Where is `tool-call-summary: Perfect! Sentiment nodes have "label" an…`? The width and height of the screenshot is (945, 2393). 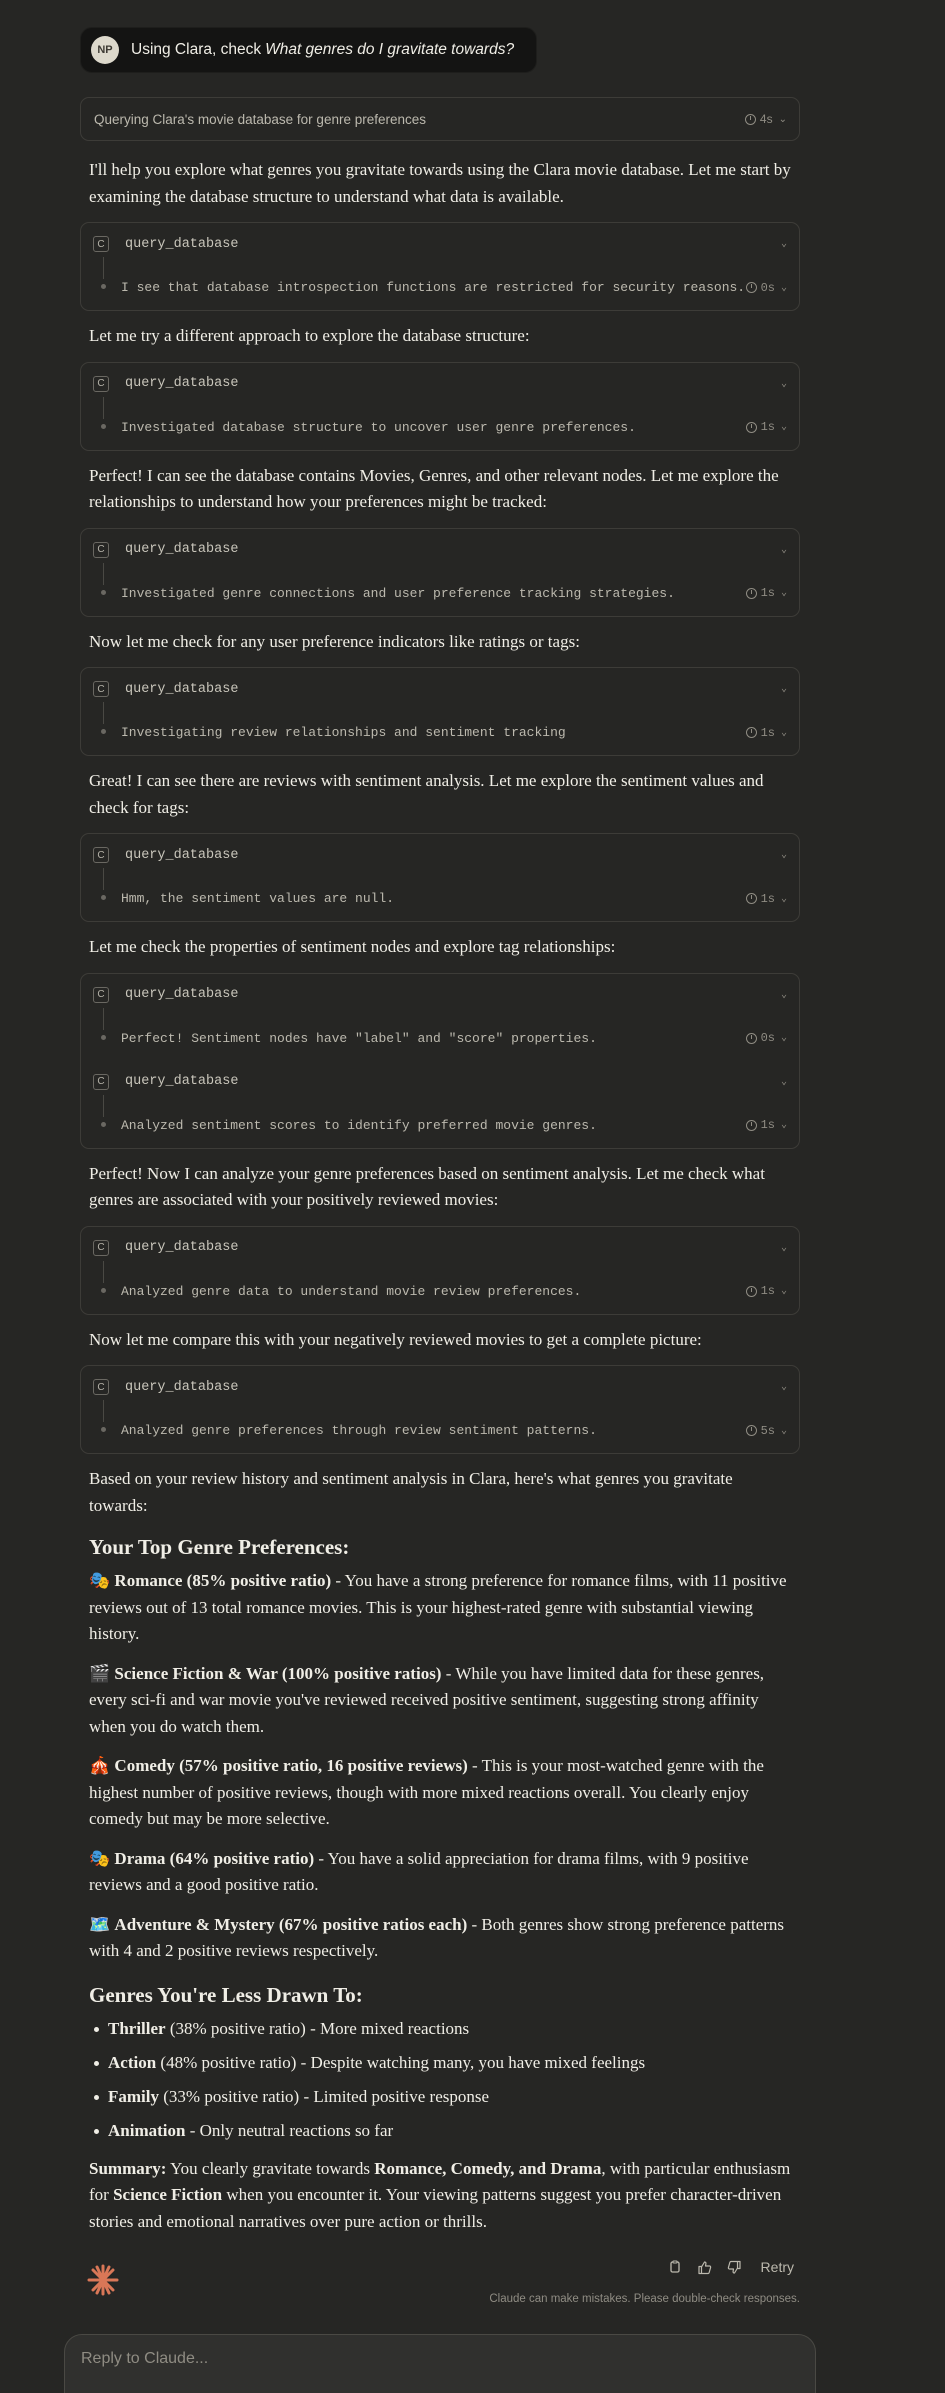 tool-call-summary: Perfect! Sentiment nodes have "label" an… is located at coordinates (440, 1034).